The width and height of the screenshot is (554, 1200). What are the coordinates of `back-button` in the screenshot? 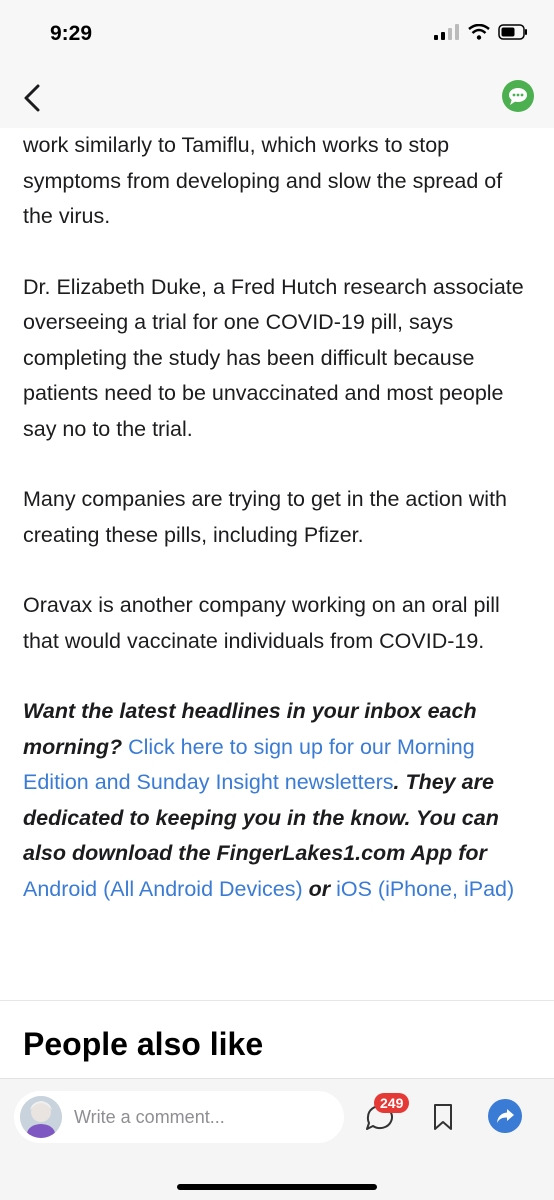 It's located at (34, 98).